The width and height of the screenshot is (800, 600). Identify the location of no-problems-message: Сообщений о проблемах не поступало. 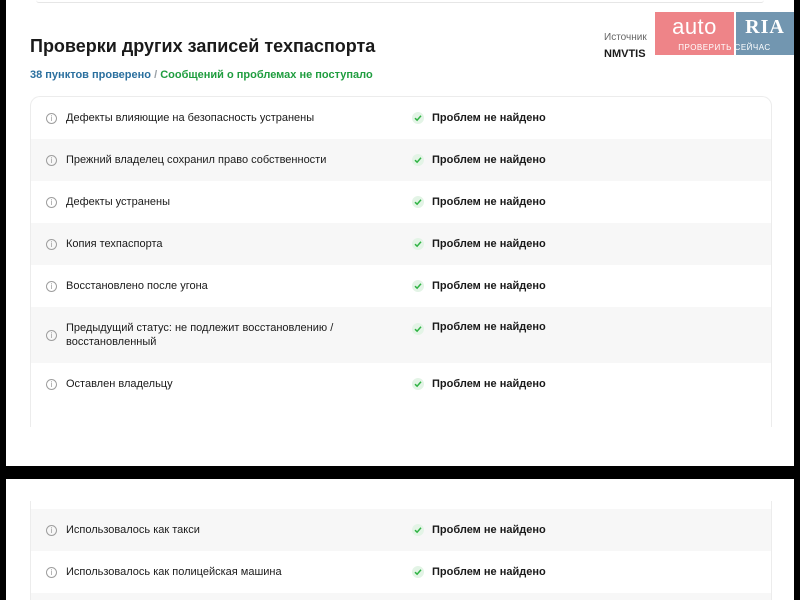
(266, 75).